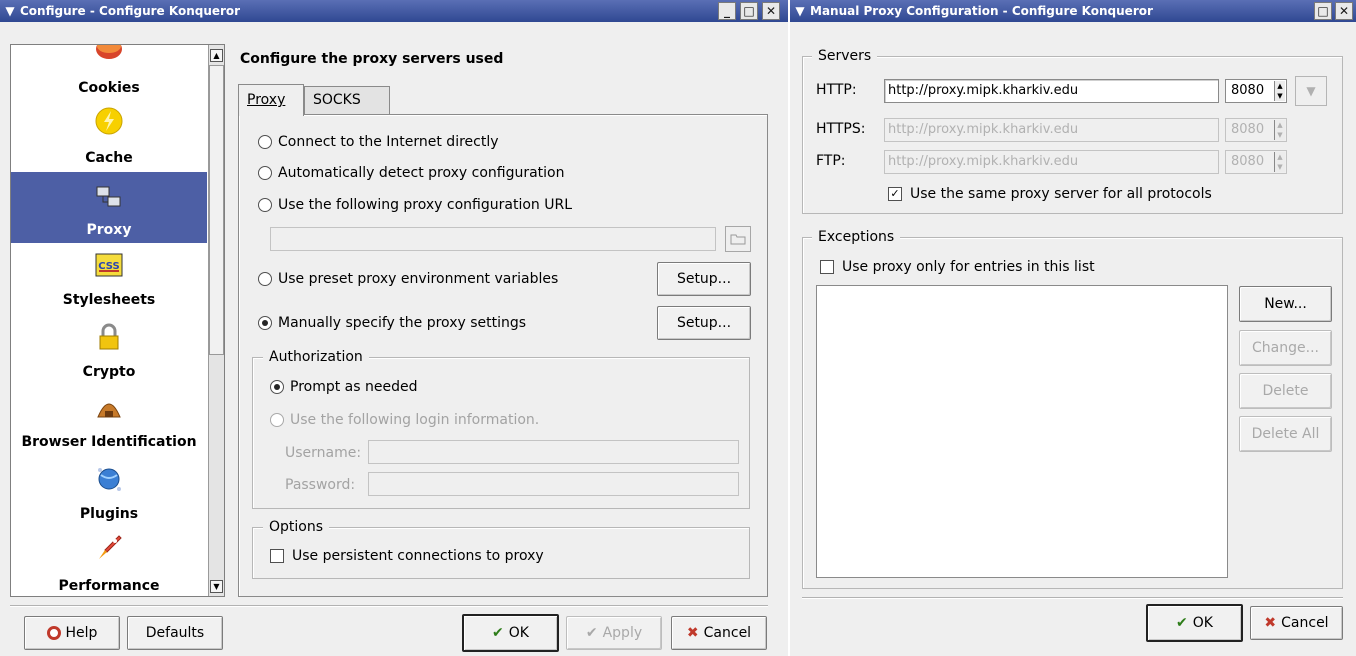 This screenshot has height=656, width=1356. Describe the element at coordinates (1051, 91) in the screenshot. I see `http-proxy-input: http://proxy.mipk.kharkiv.edu` at that location.